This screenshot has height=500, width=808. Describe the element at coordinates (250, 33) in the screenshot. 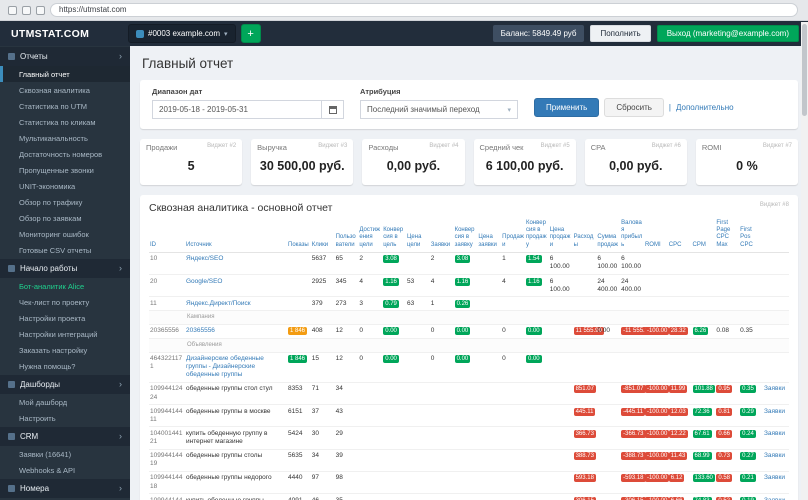

I see `add-project-button: +` at that location.